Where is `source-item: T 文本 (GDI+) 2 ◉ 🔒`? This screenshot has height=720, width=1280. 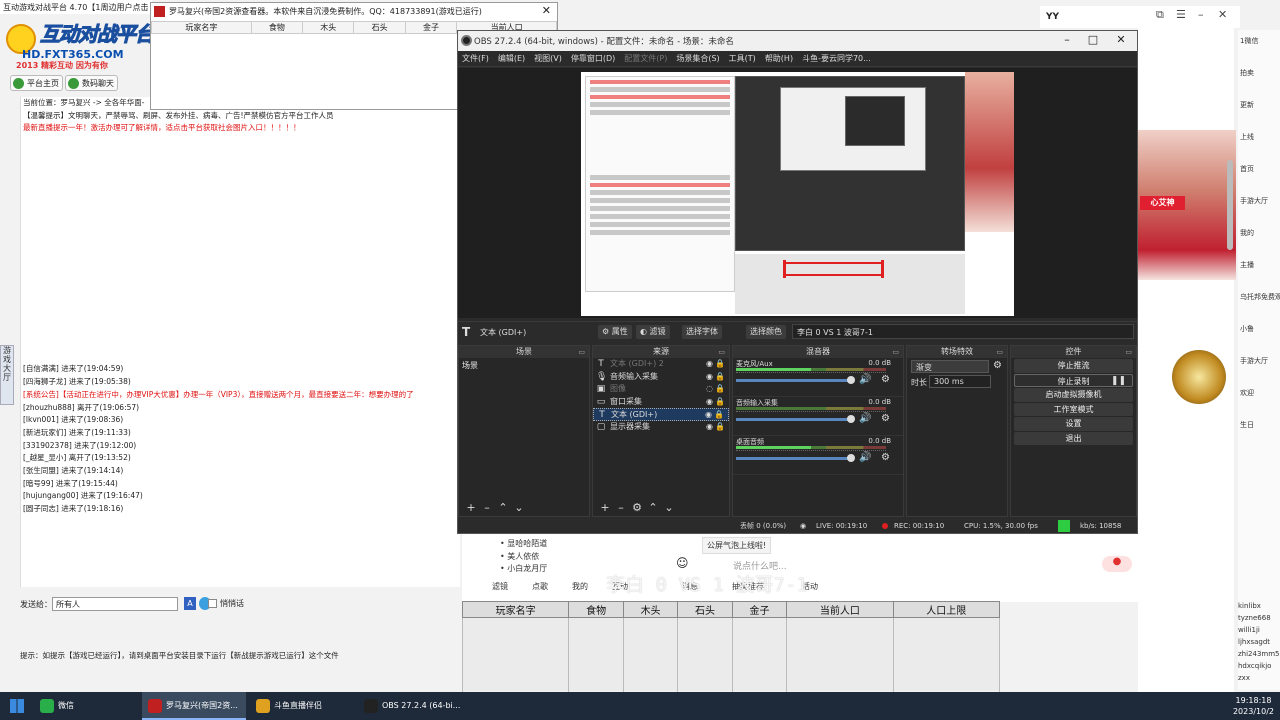
source-item: T 文本 (GDI+) 2 ◉ 🔒 is located at coordinates (661, 364).